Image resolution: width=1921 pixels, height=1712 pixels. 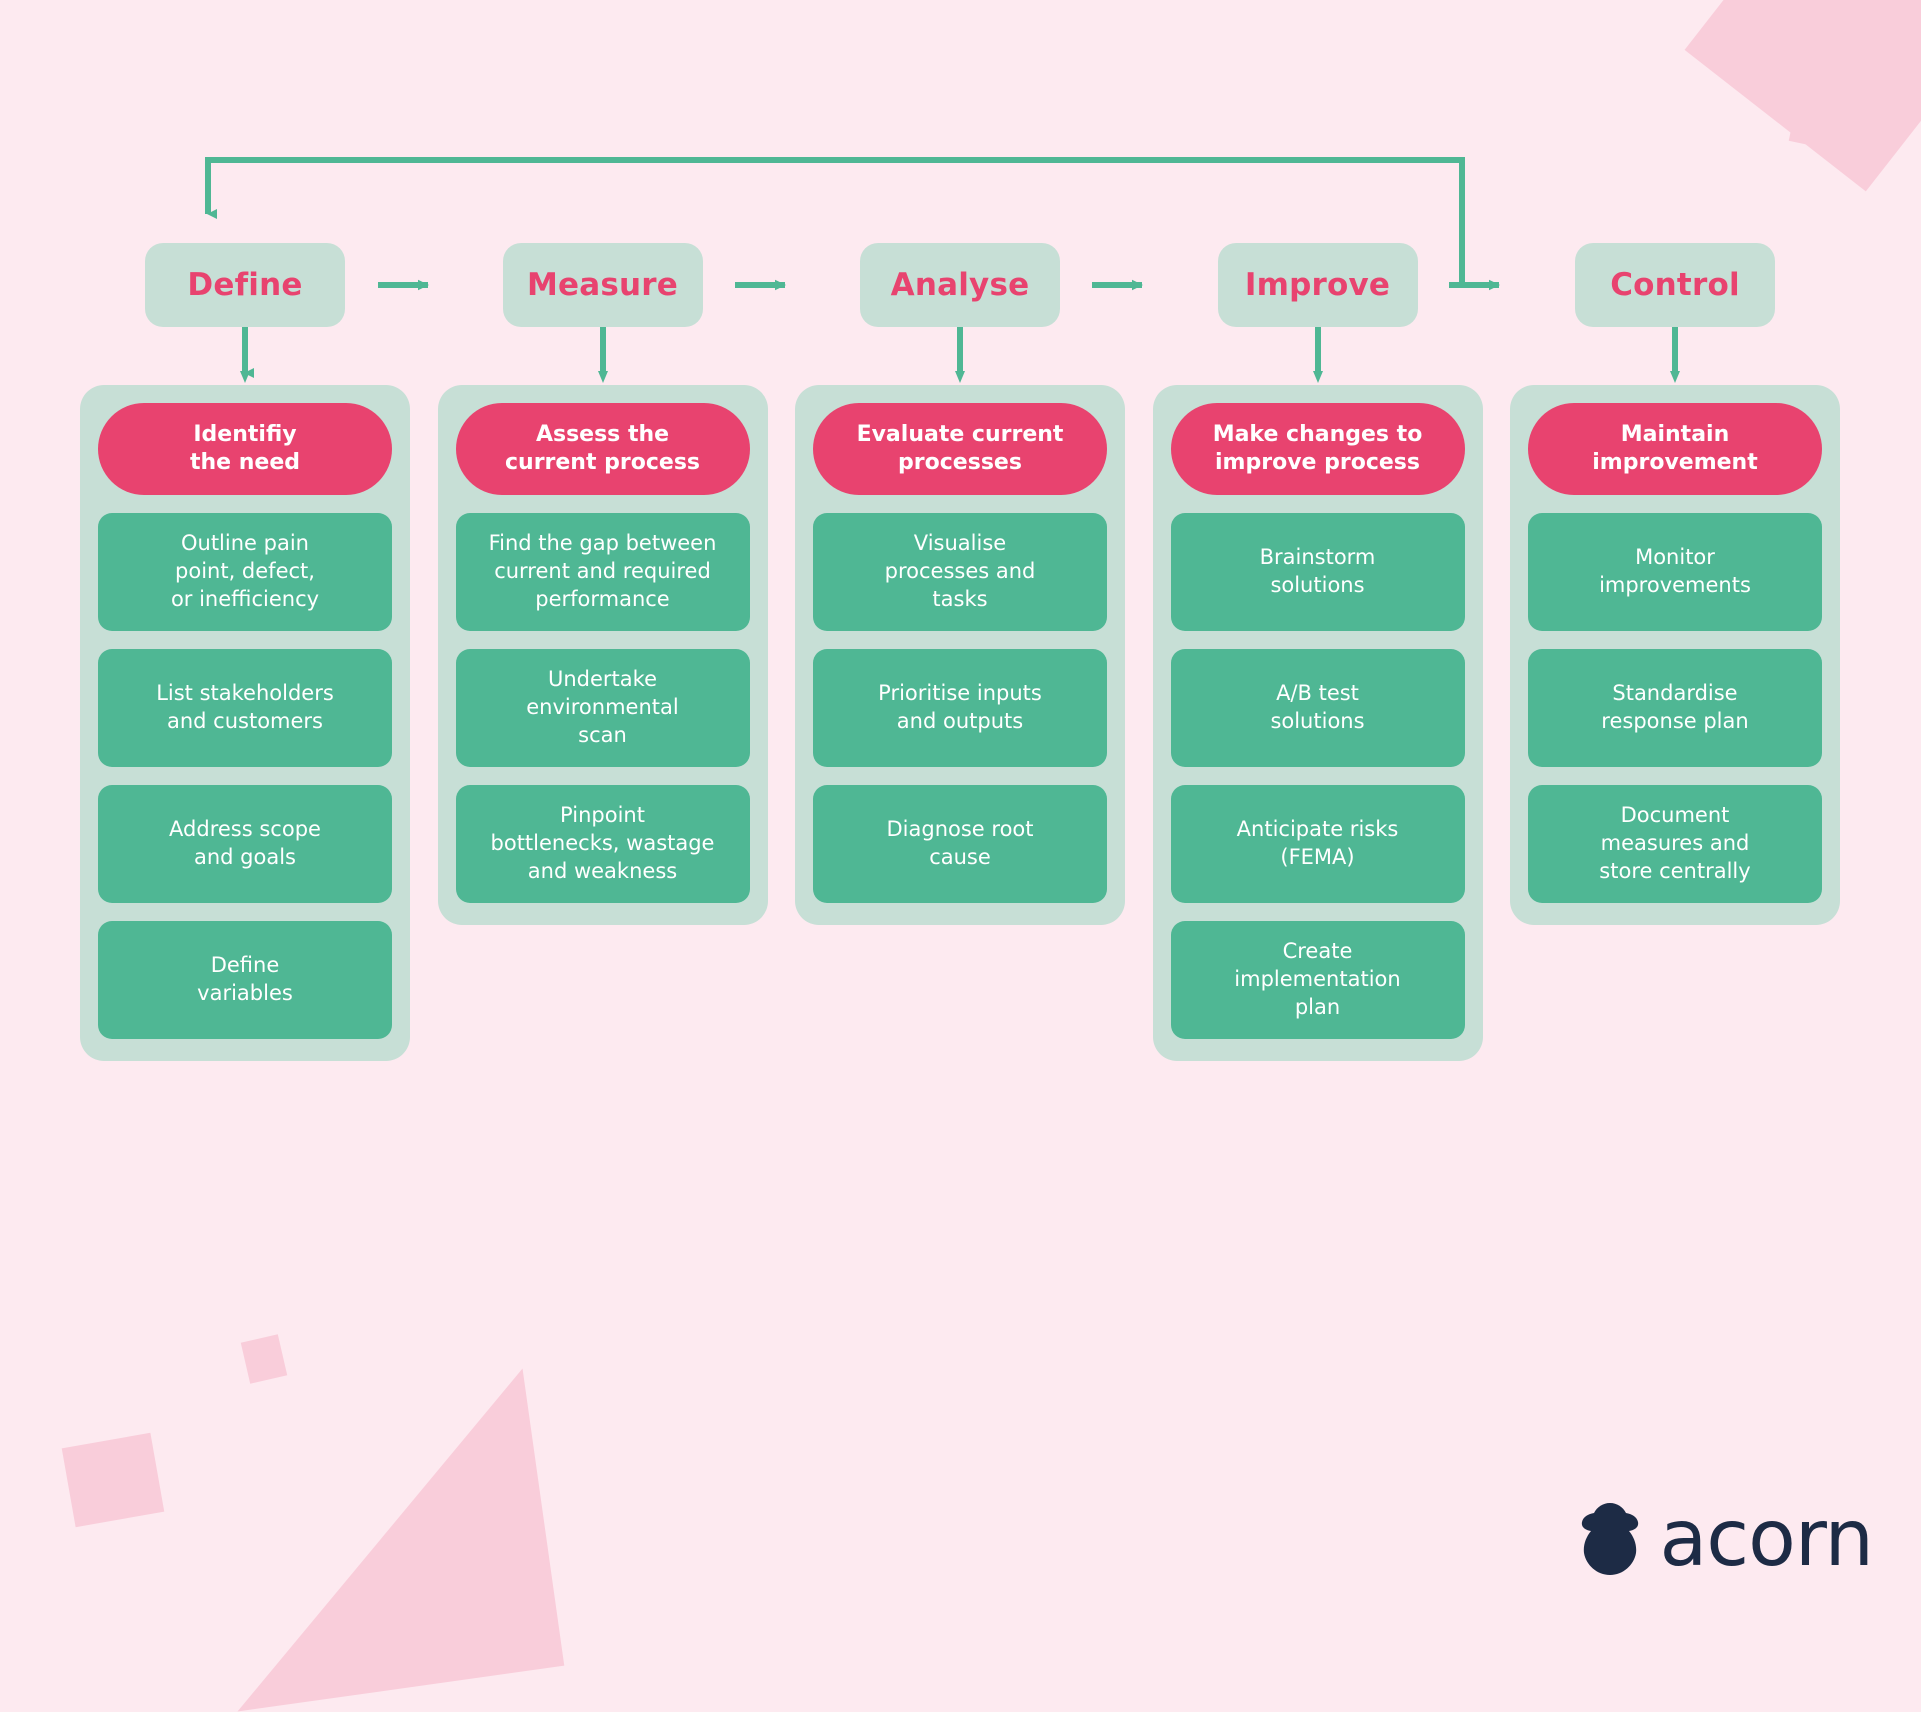 I want to click on stage-item-line: Standardise, so click(x=1675, y=693).